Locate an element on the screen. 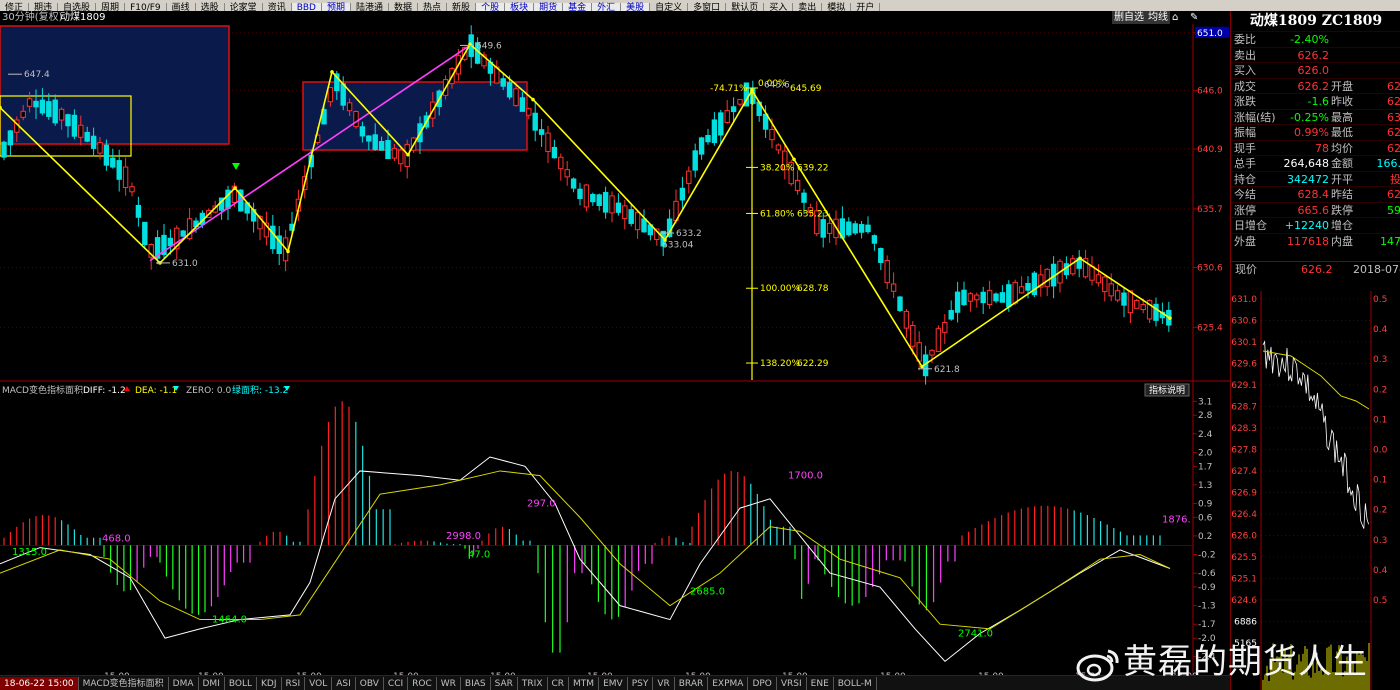 Image resolution: width=1400 pixels, height=690 pixels. toolbar-item: 开户 is located at coordinates (866, 7).